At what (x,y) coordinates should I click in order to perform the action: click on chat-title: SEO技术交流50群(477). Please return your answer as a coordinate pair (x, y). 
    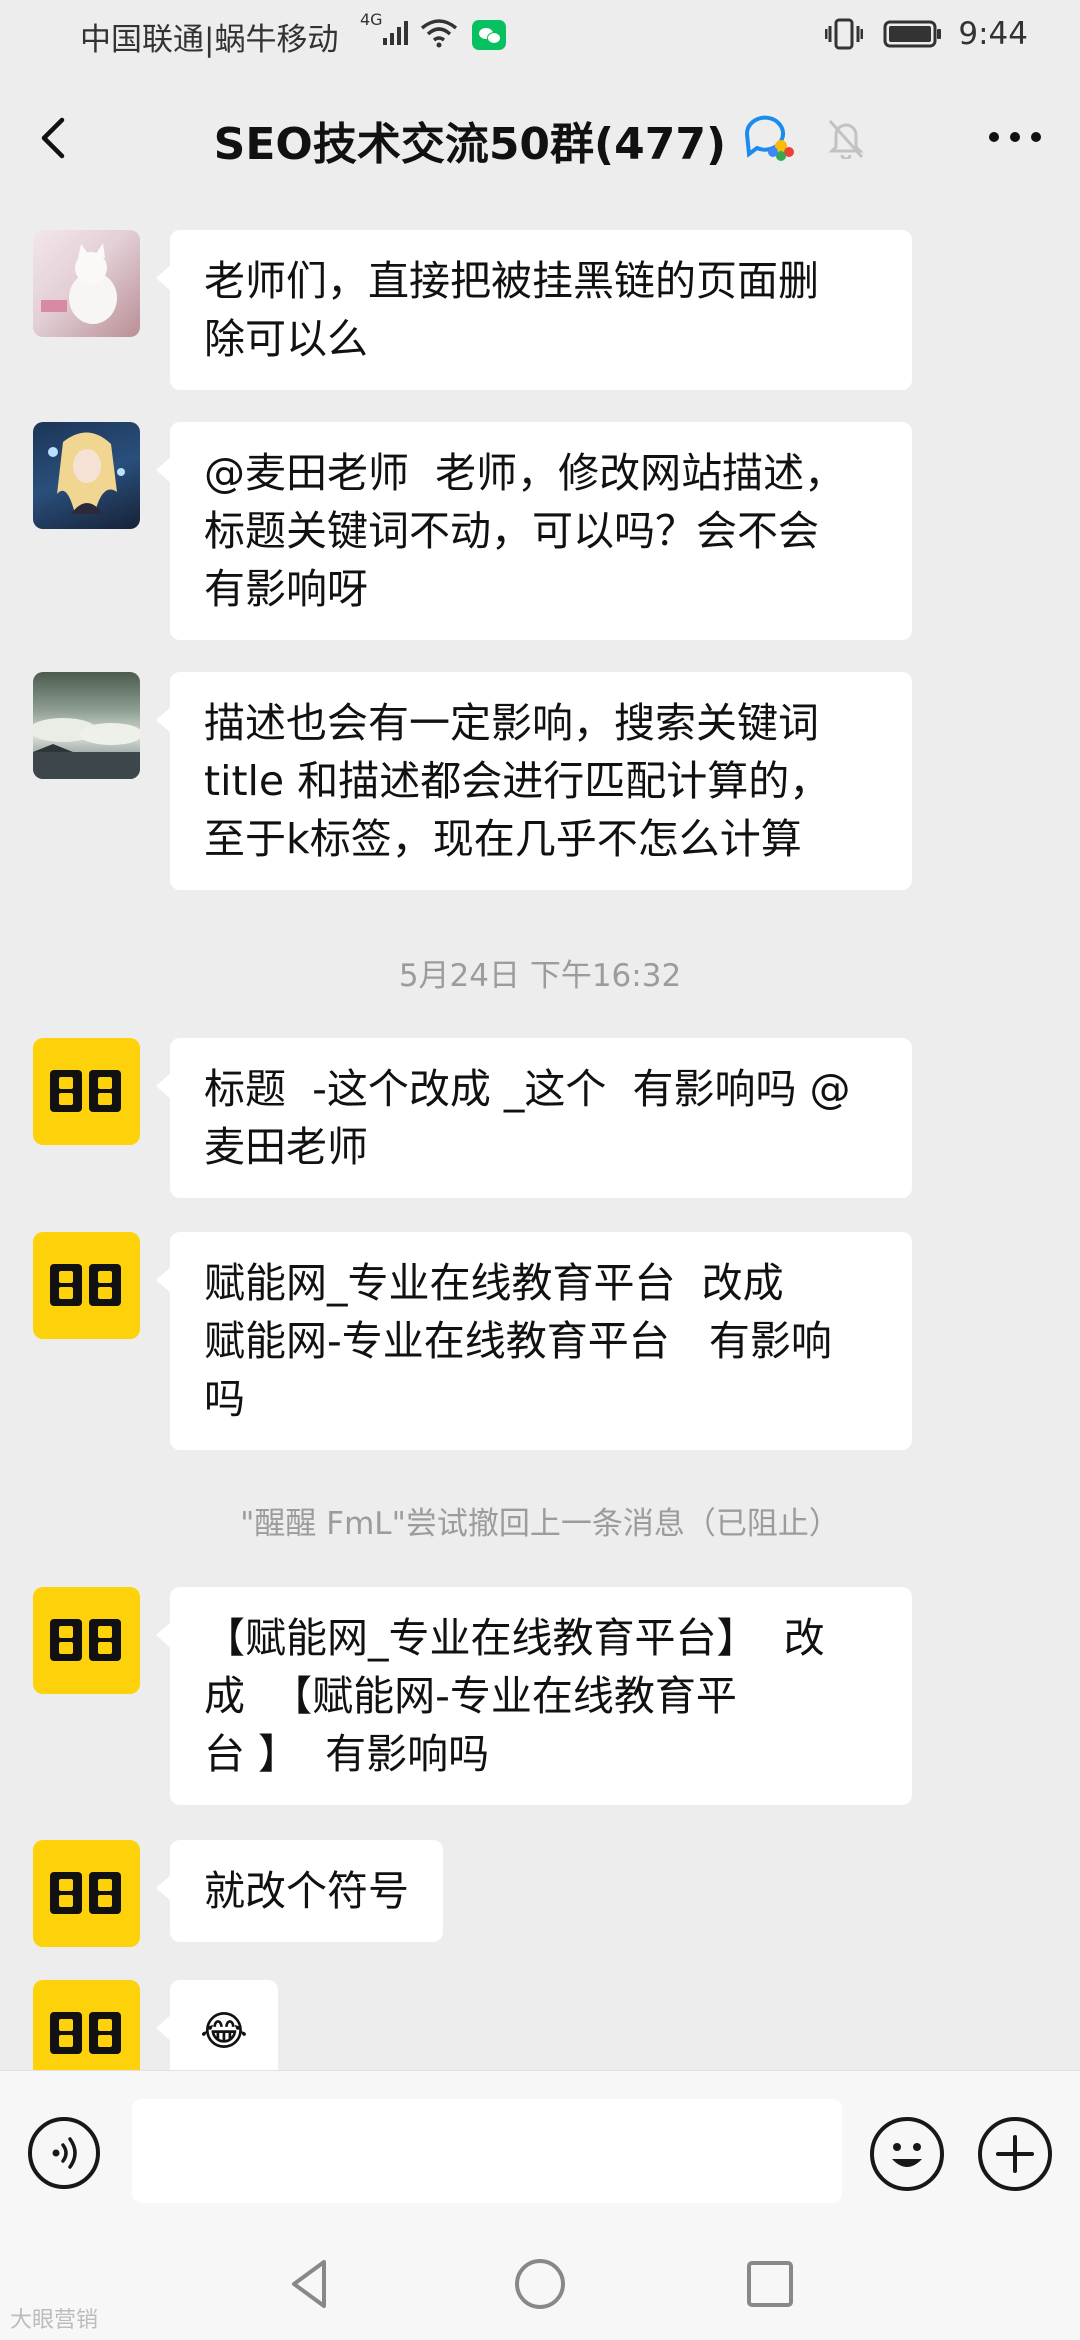
    Looking at the image, I should click on (470, 144).